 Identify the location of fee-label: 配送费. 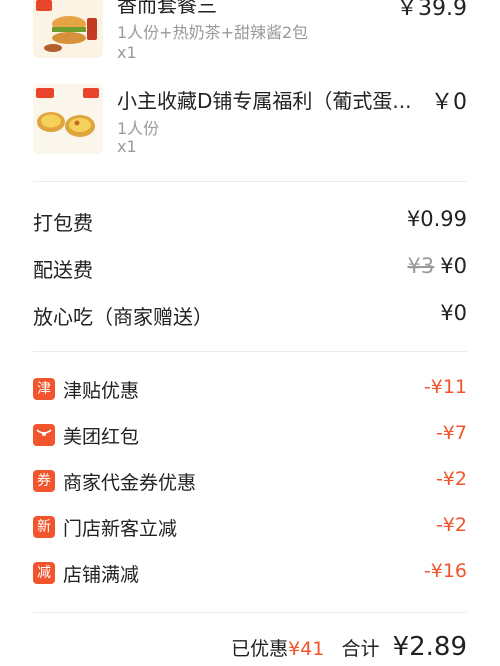
(63, 270).